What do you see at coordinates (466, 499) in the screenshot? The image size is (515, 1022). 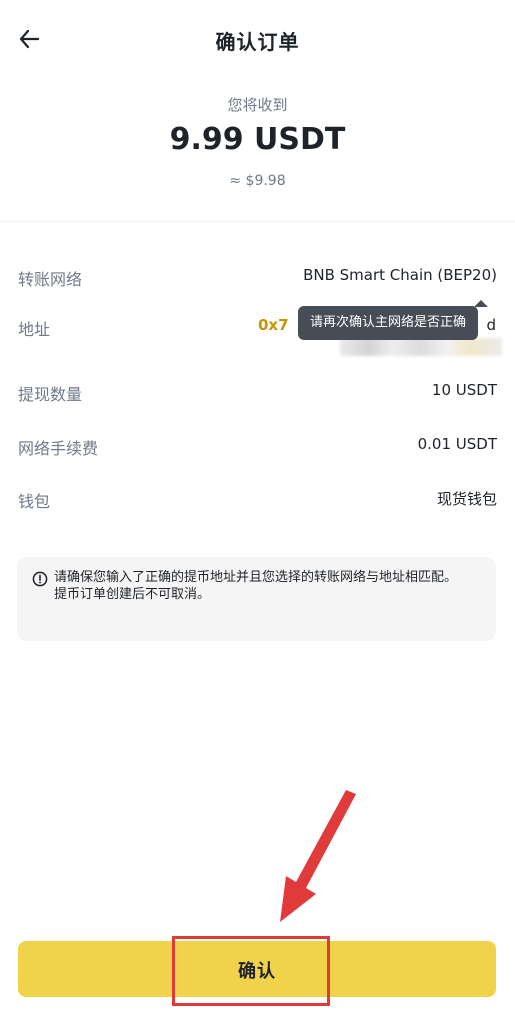 I see `wallet-value: 现货钱包` at bounding box center [466, 499].